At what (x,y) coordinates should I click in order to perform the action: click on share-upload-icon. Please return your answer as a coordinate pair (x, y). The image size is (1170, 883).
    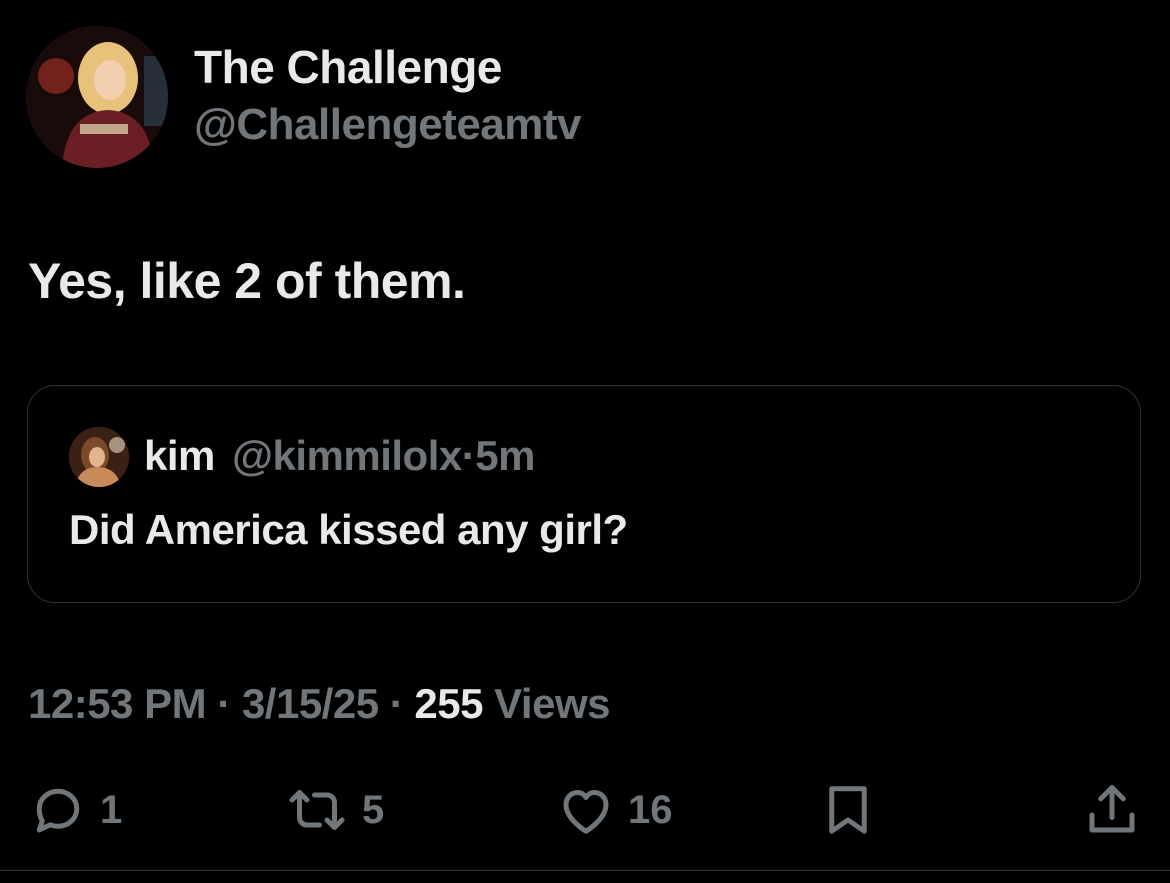
    Looking at the image, I should click on (1112, 810).